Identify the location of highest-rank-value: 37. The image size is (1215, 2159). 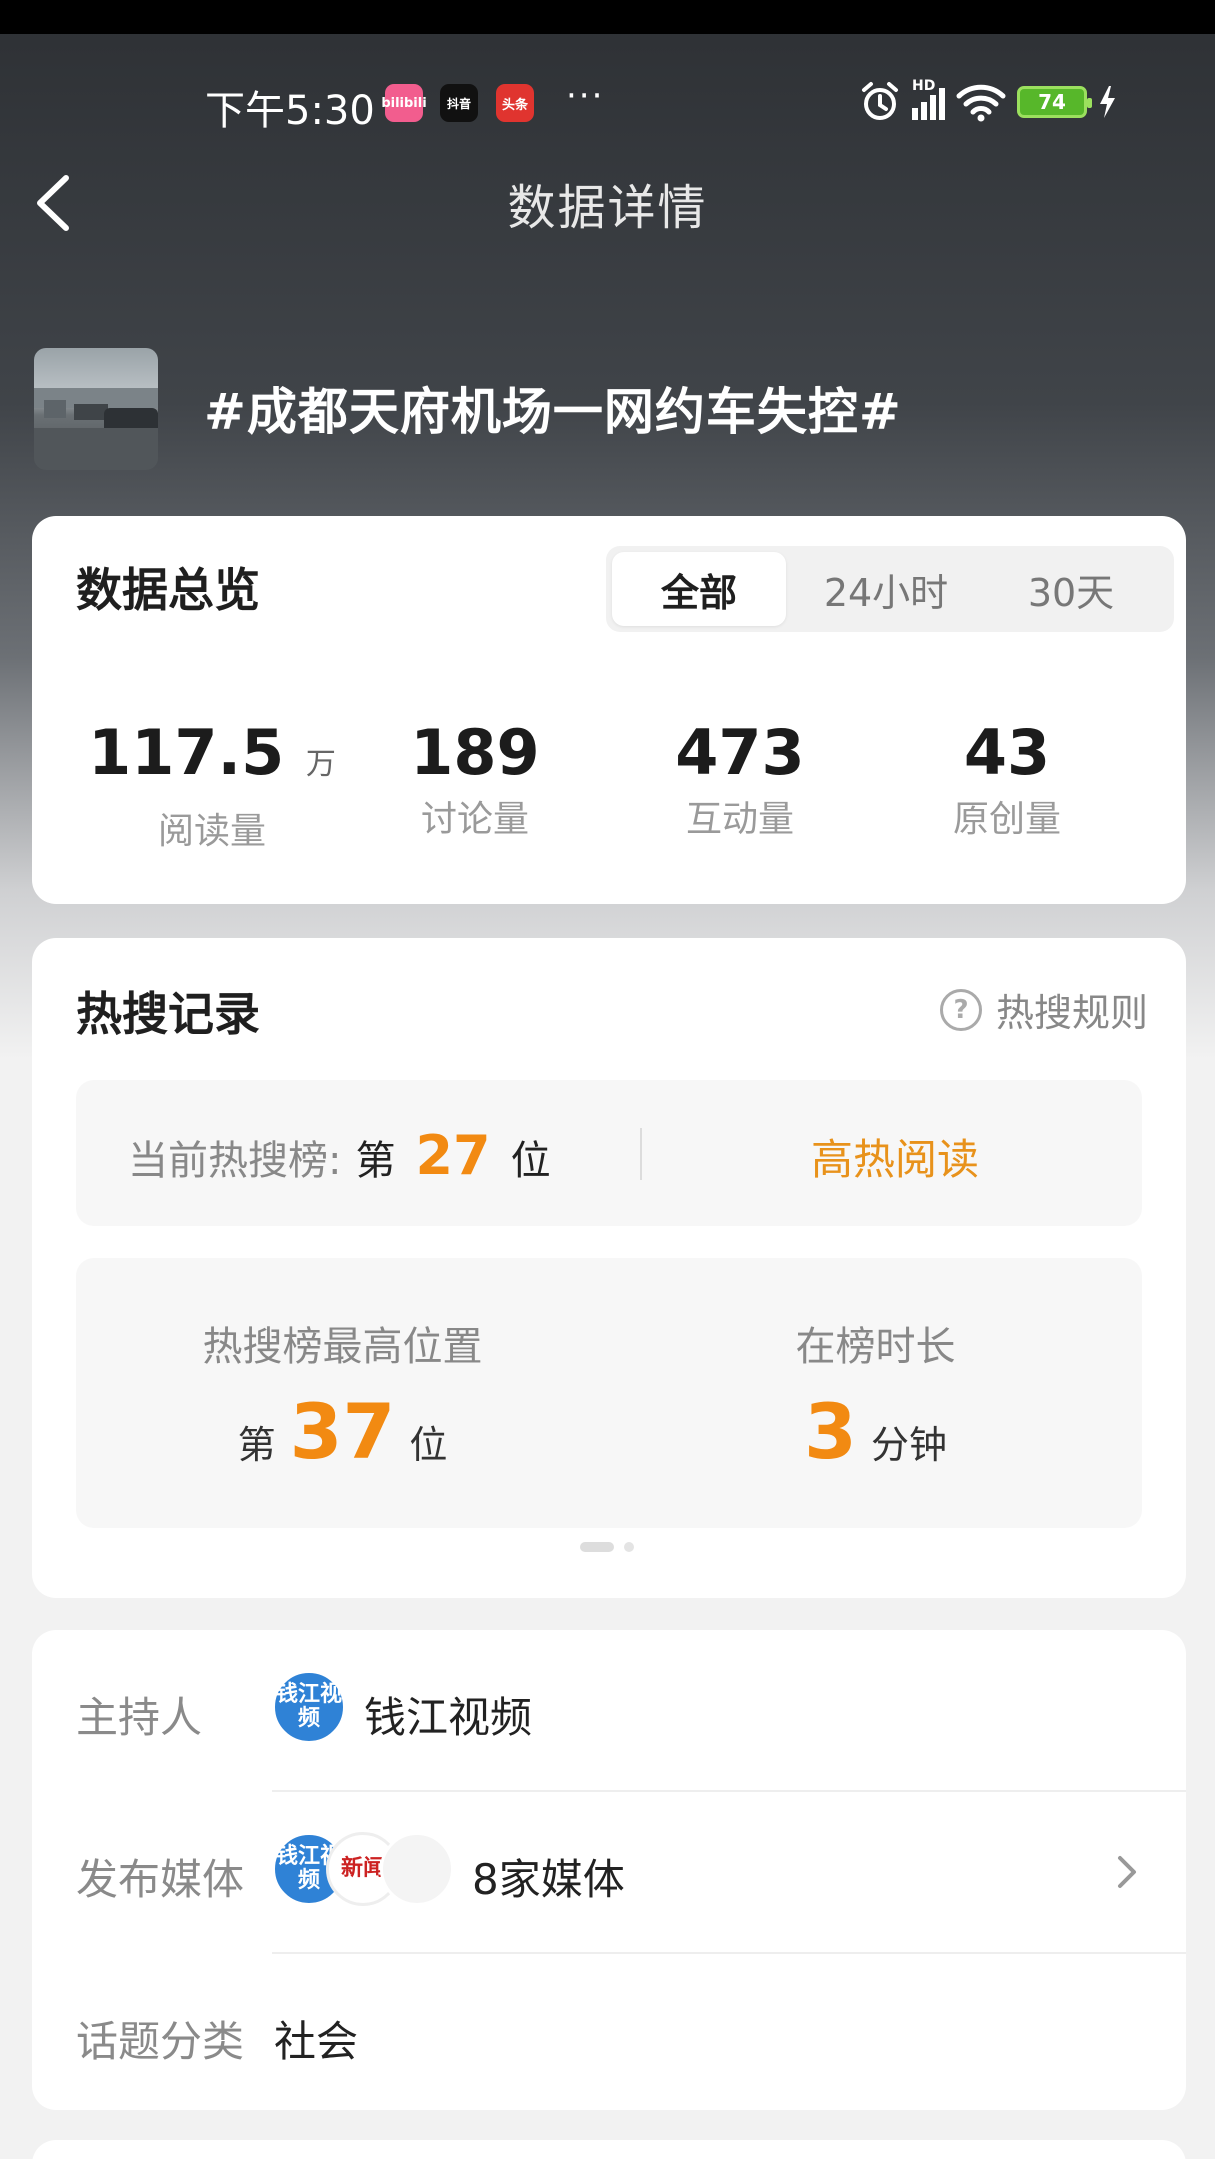
(342, 1431).